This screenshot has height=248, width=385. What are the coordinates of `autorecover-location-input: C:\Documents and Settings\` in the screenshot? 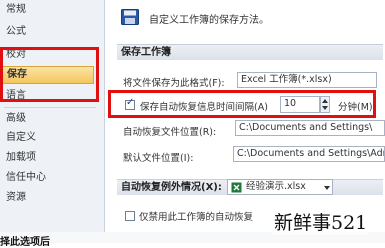 It's located at (310, 128).